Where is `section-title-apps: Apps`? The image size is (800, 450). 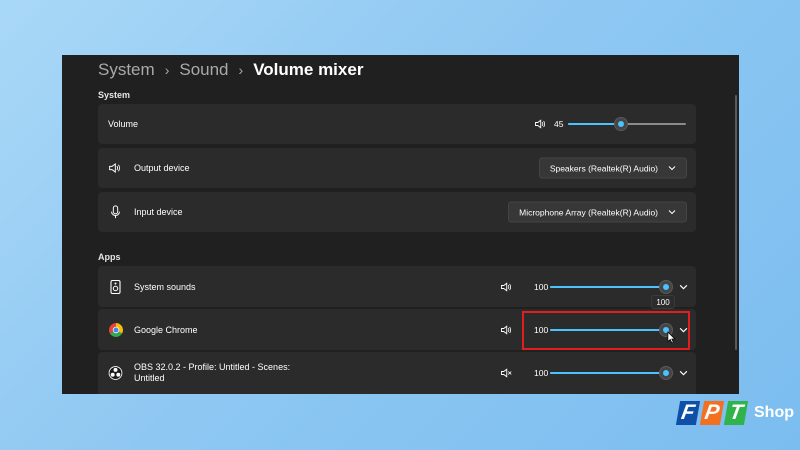
section-title-apps: Apps is located at coordinates (109, 257).